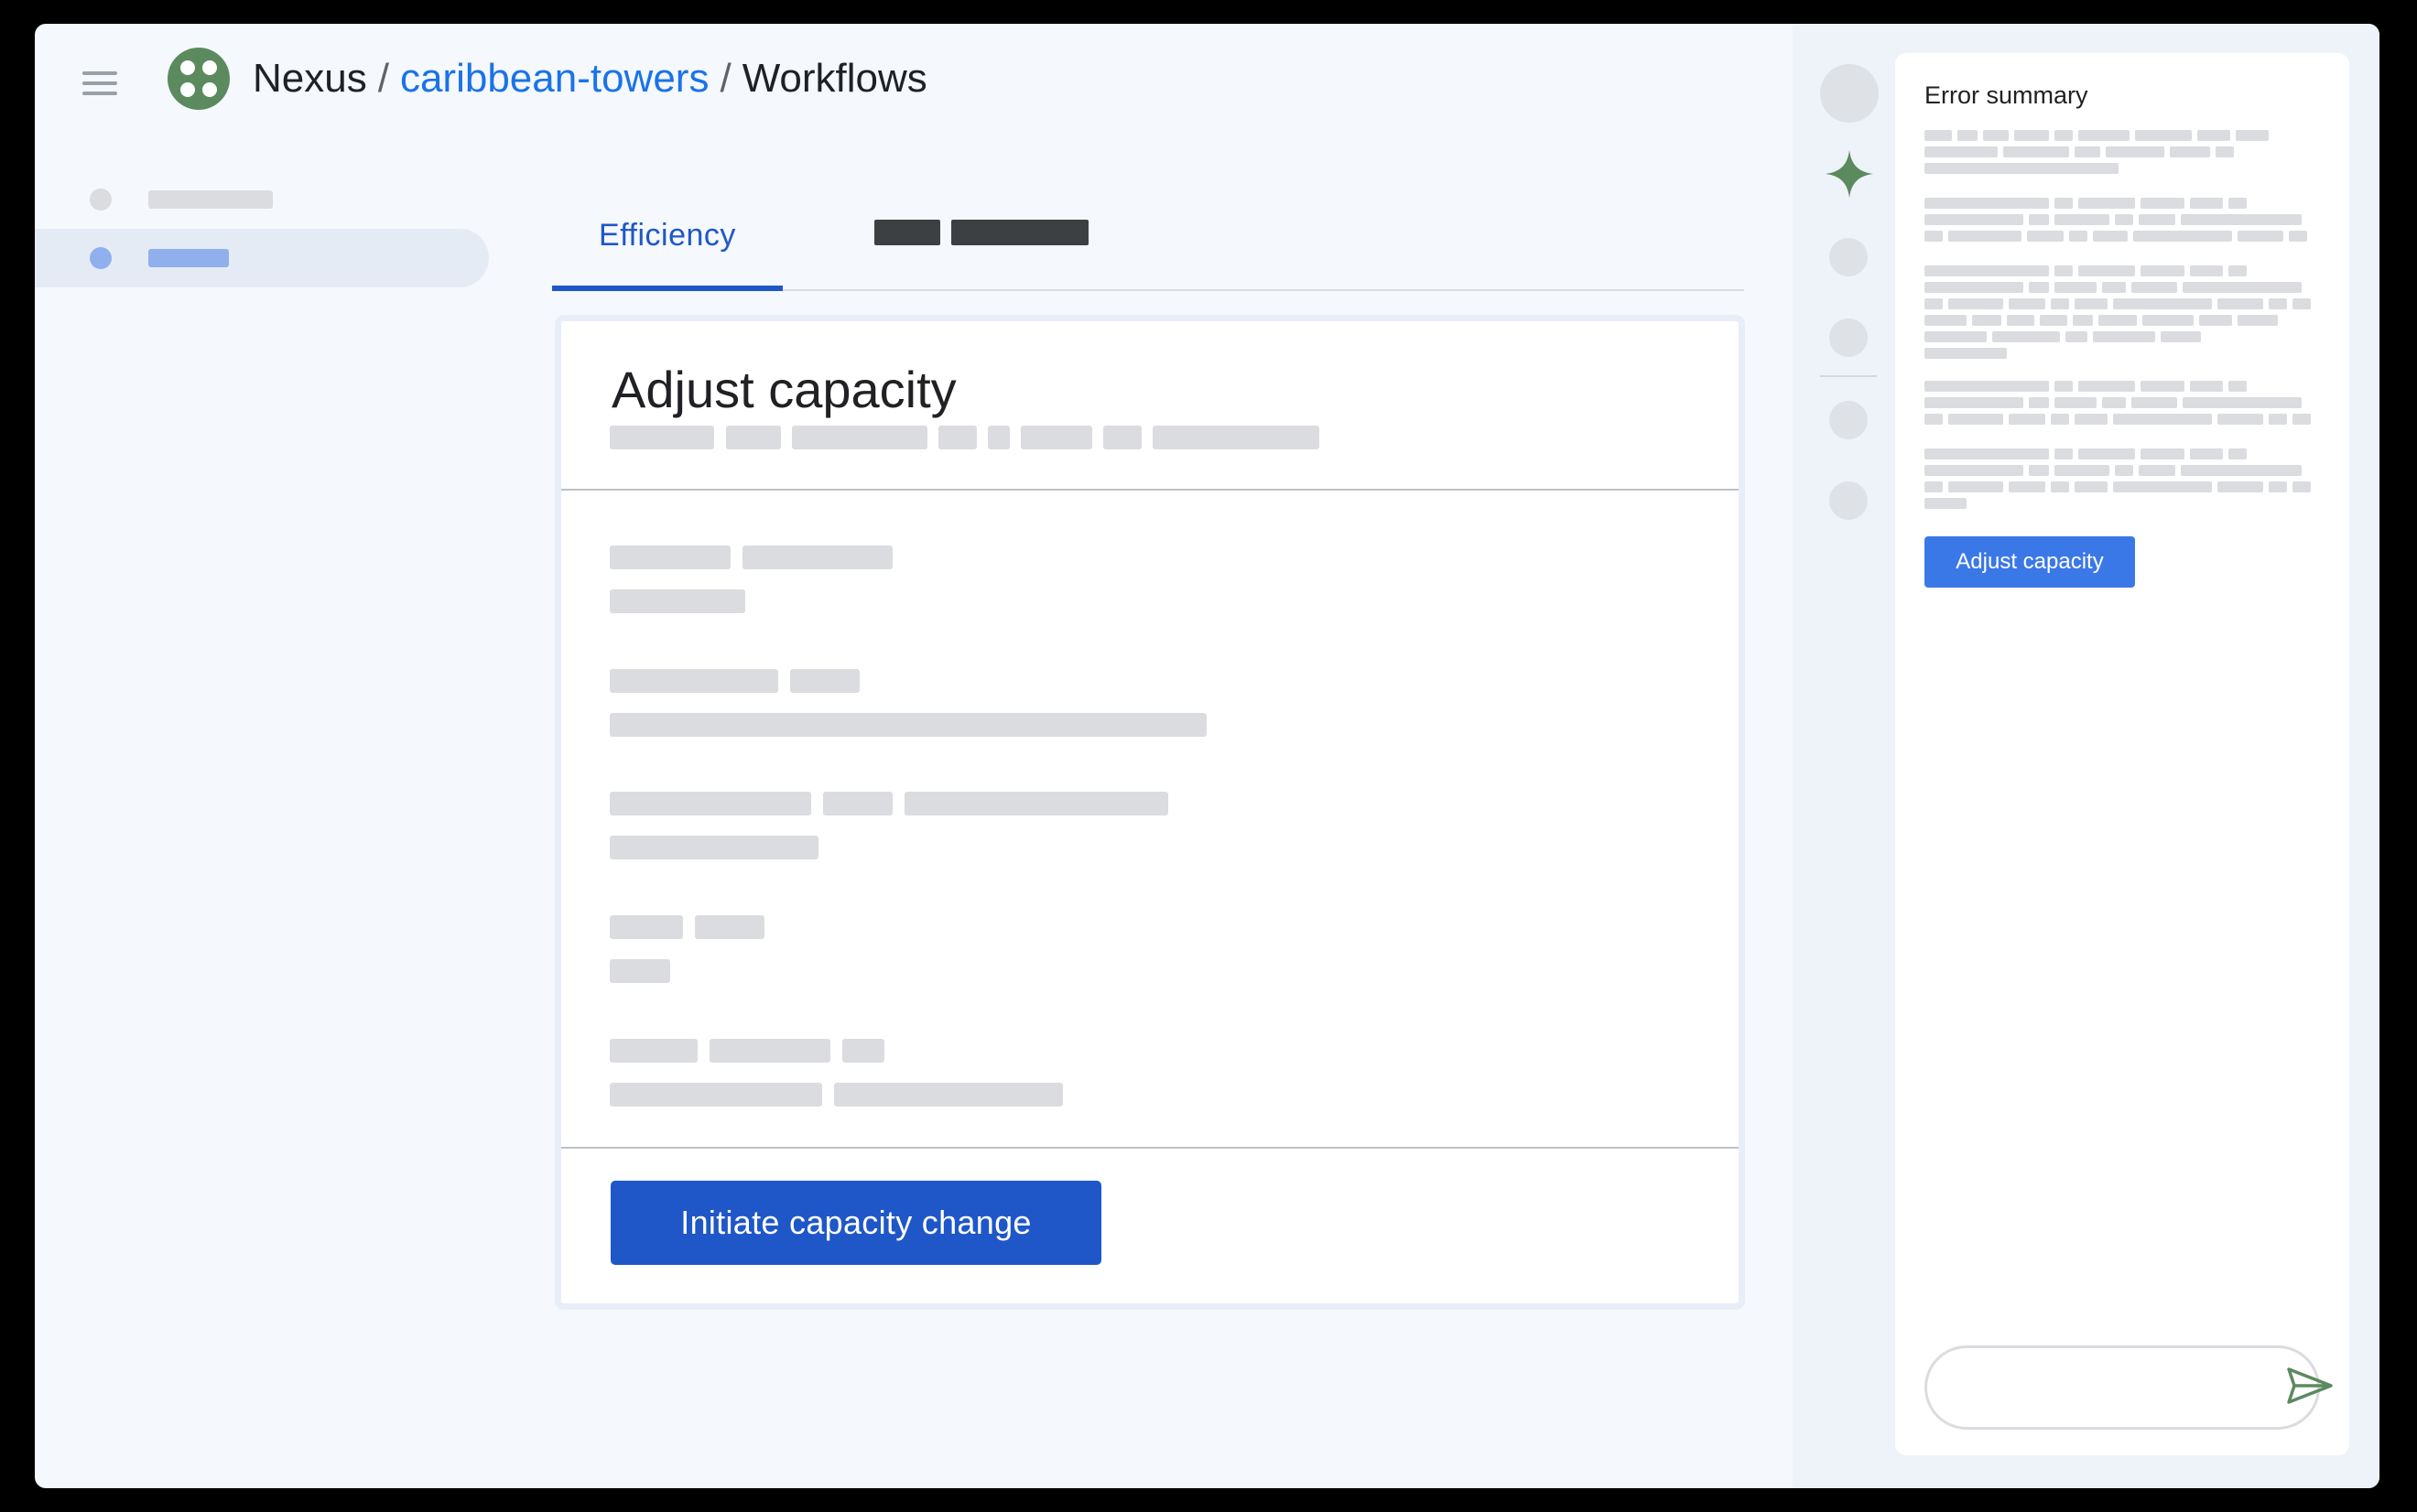 This screenshot has height=1512, width=2417. I want to click on sidebar-item, so click(262, 199).